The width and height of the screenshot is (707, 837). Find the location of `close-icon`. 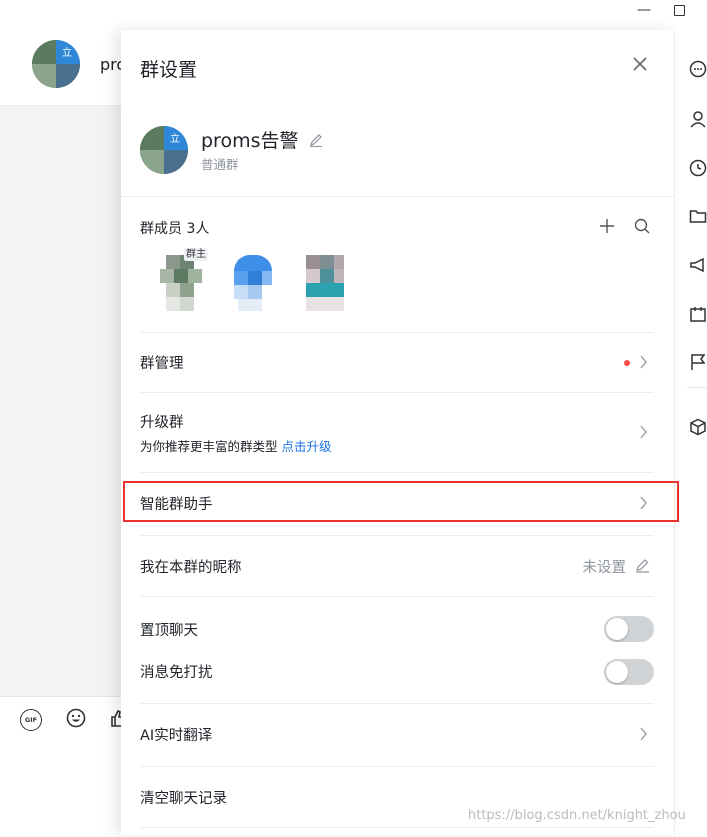

close-icon is located at coordinates (640, 64).